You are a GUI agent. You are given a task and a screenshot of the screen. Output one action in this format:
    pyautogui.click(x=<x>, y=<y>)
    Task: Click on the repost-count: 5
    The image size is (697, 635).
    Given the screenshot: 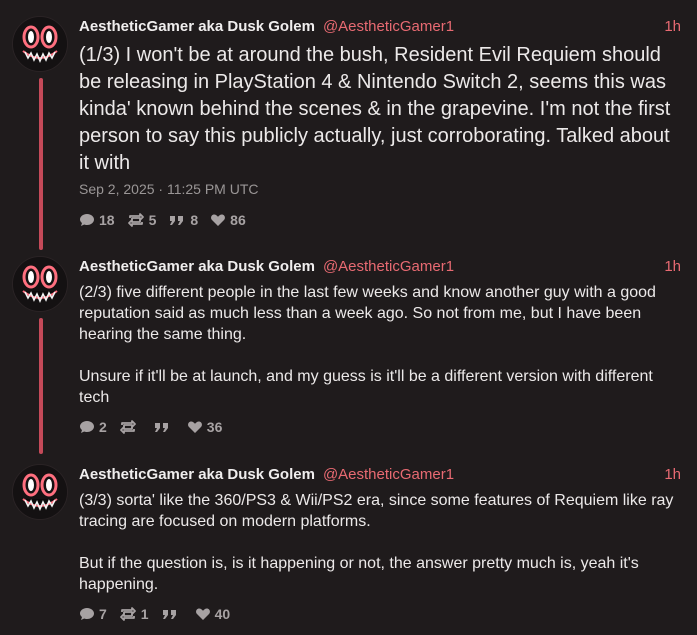 What is the action you would take?
    pyautogui.click(x=152, y=220)
    